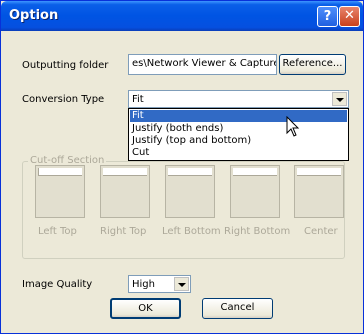 This screenshot has height=334, width=364. What do you see at coordinates (319, 191) in the screenshot?
I see `cutoff-center-thumb` at bounding box center [319, 191].